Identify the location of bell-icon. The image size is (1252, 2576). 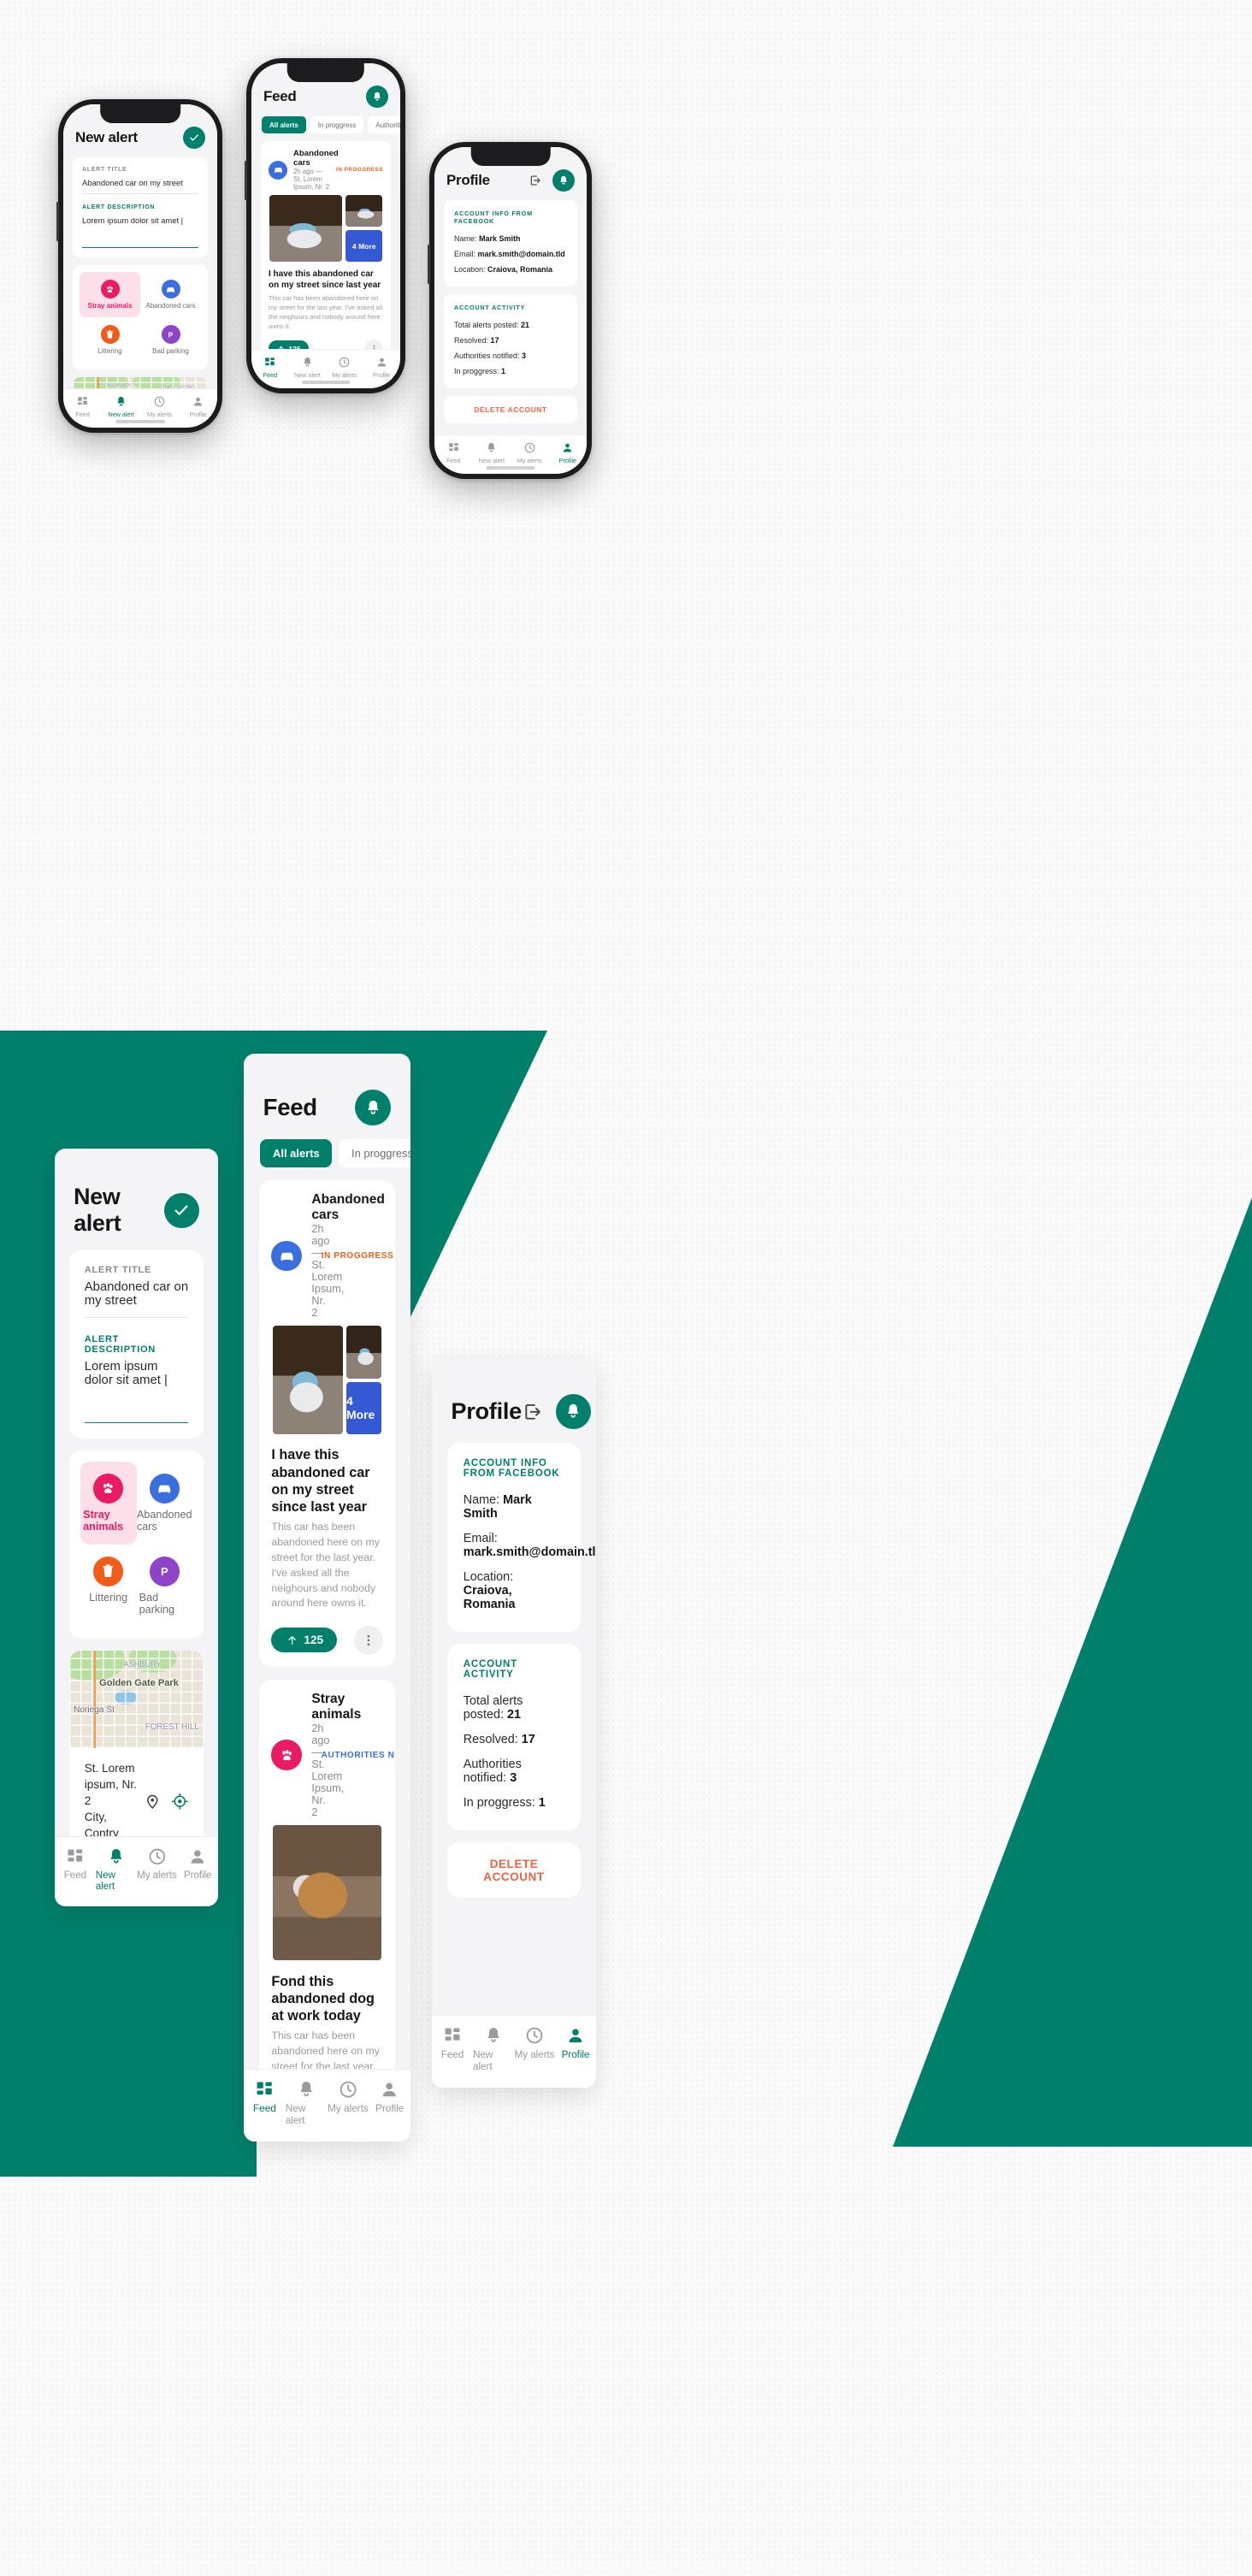
(121, 401).